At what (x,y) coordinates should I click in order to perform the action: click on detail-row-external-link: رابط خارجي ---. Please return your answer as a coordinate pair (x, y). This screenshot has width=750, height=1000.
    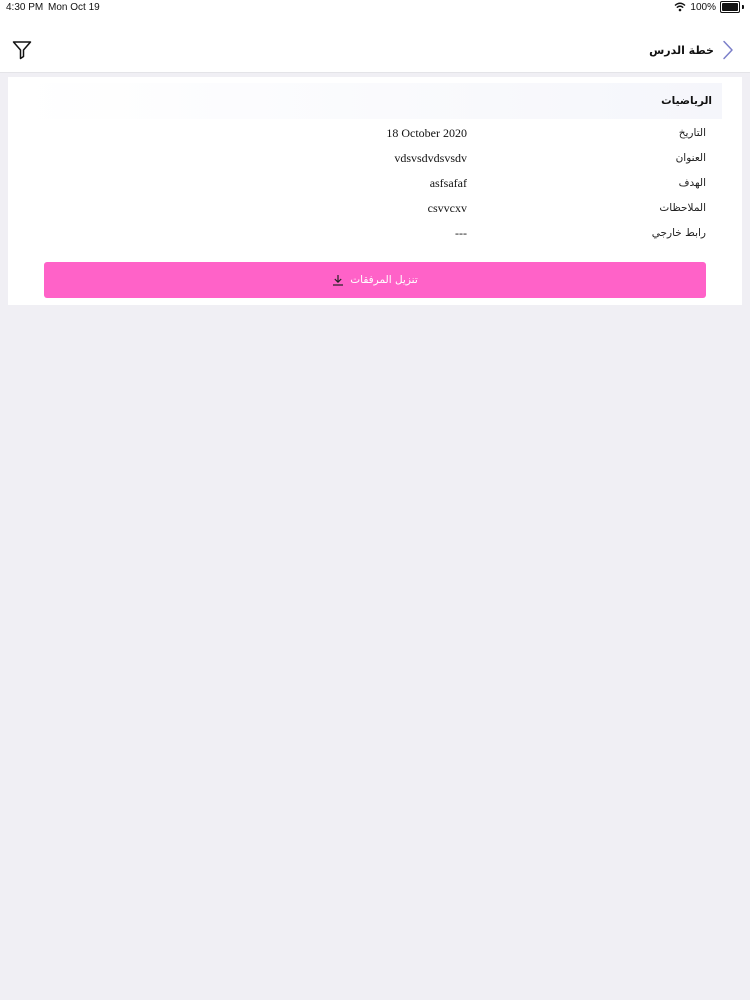
    Looking at the image, I should click on (375, 239).